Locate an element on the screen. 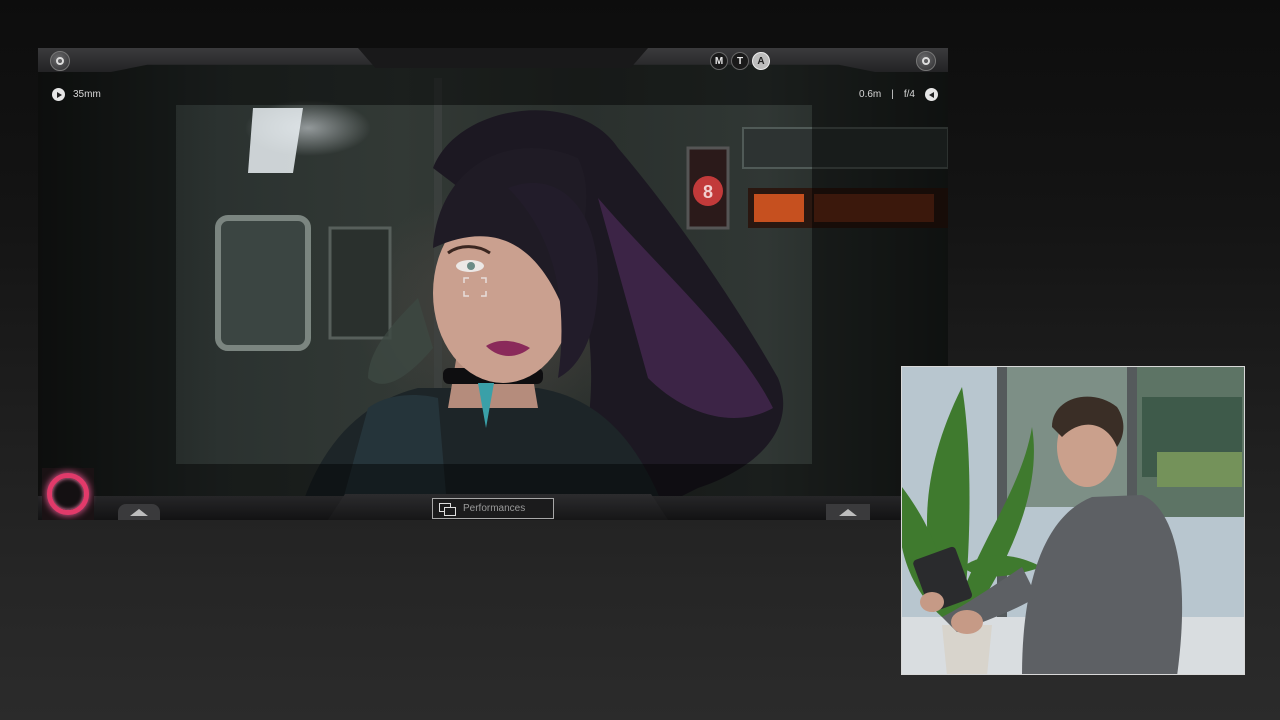 The image size is (1280, 720). visibility-button is located at coordinates (60, 61).